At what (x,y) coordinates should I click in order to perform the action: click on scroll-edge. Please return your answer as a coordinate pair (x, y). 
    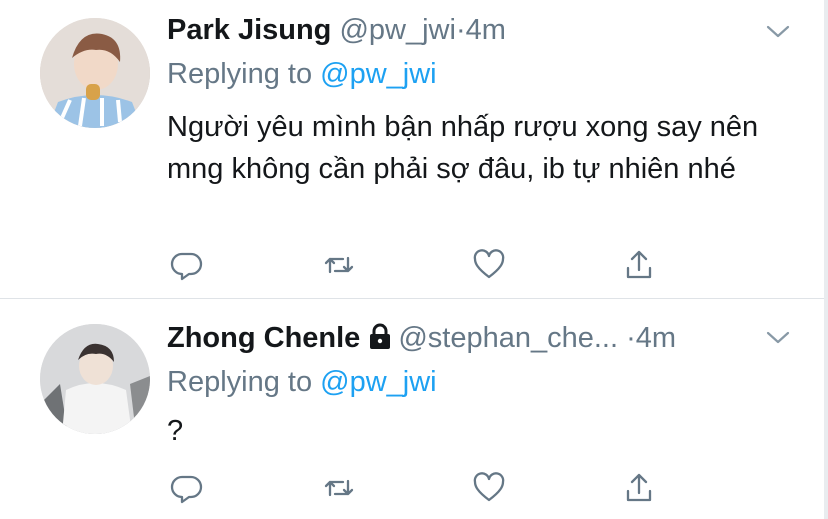
    Looking at the image, I should click on (826, 259).